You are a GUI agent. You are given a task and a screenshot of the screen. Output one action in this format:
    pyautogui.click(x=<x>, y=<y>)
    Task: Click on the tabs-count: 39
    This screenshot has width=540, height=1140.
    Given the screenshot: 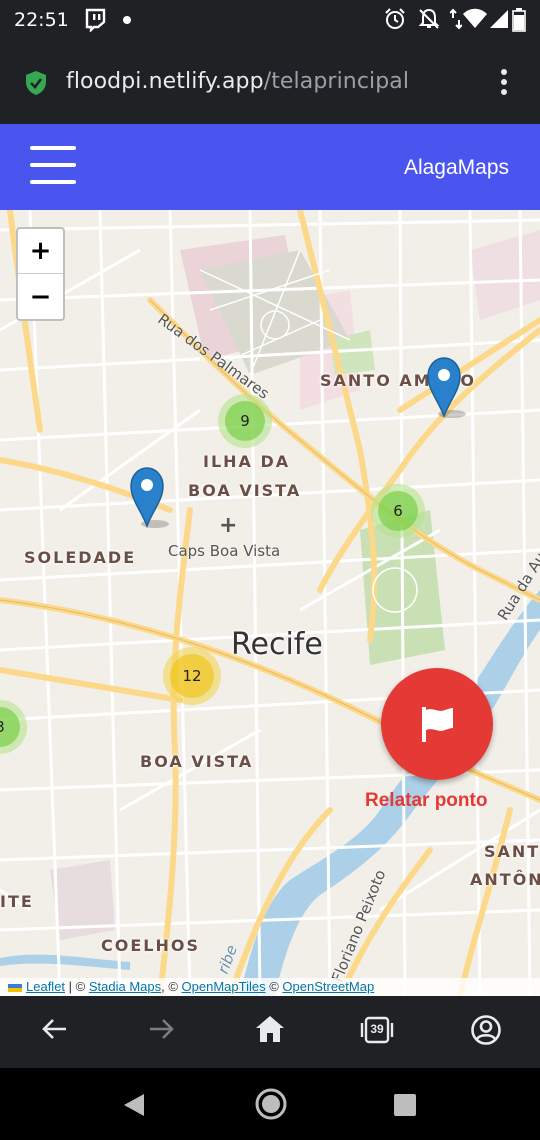 What is the action you would take?
    pyautogui.click(x=377, y=1029)
    